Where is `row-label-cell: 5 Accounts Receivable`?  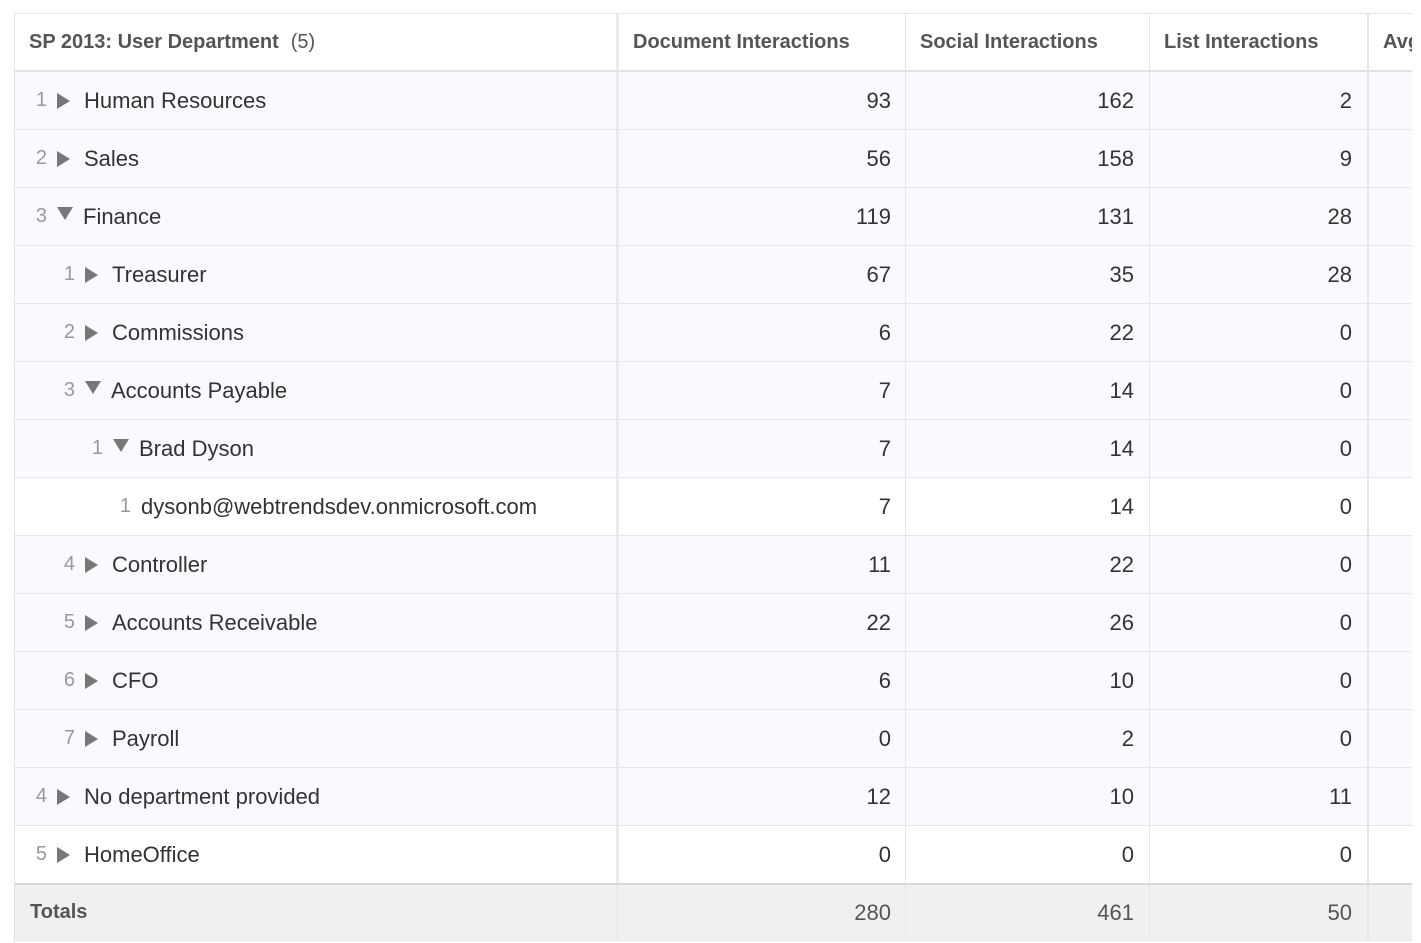 row-label-cell: 5 Accounts Receivable is located at coordinates (315, 622).